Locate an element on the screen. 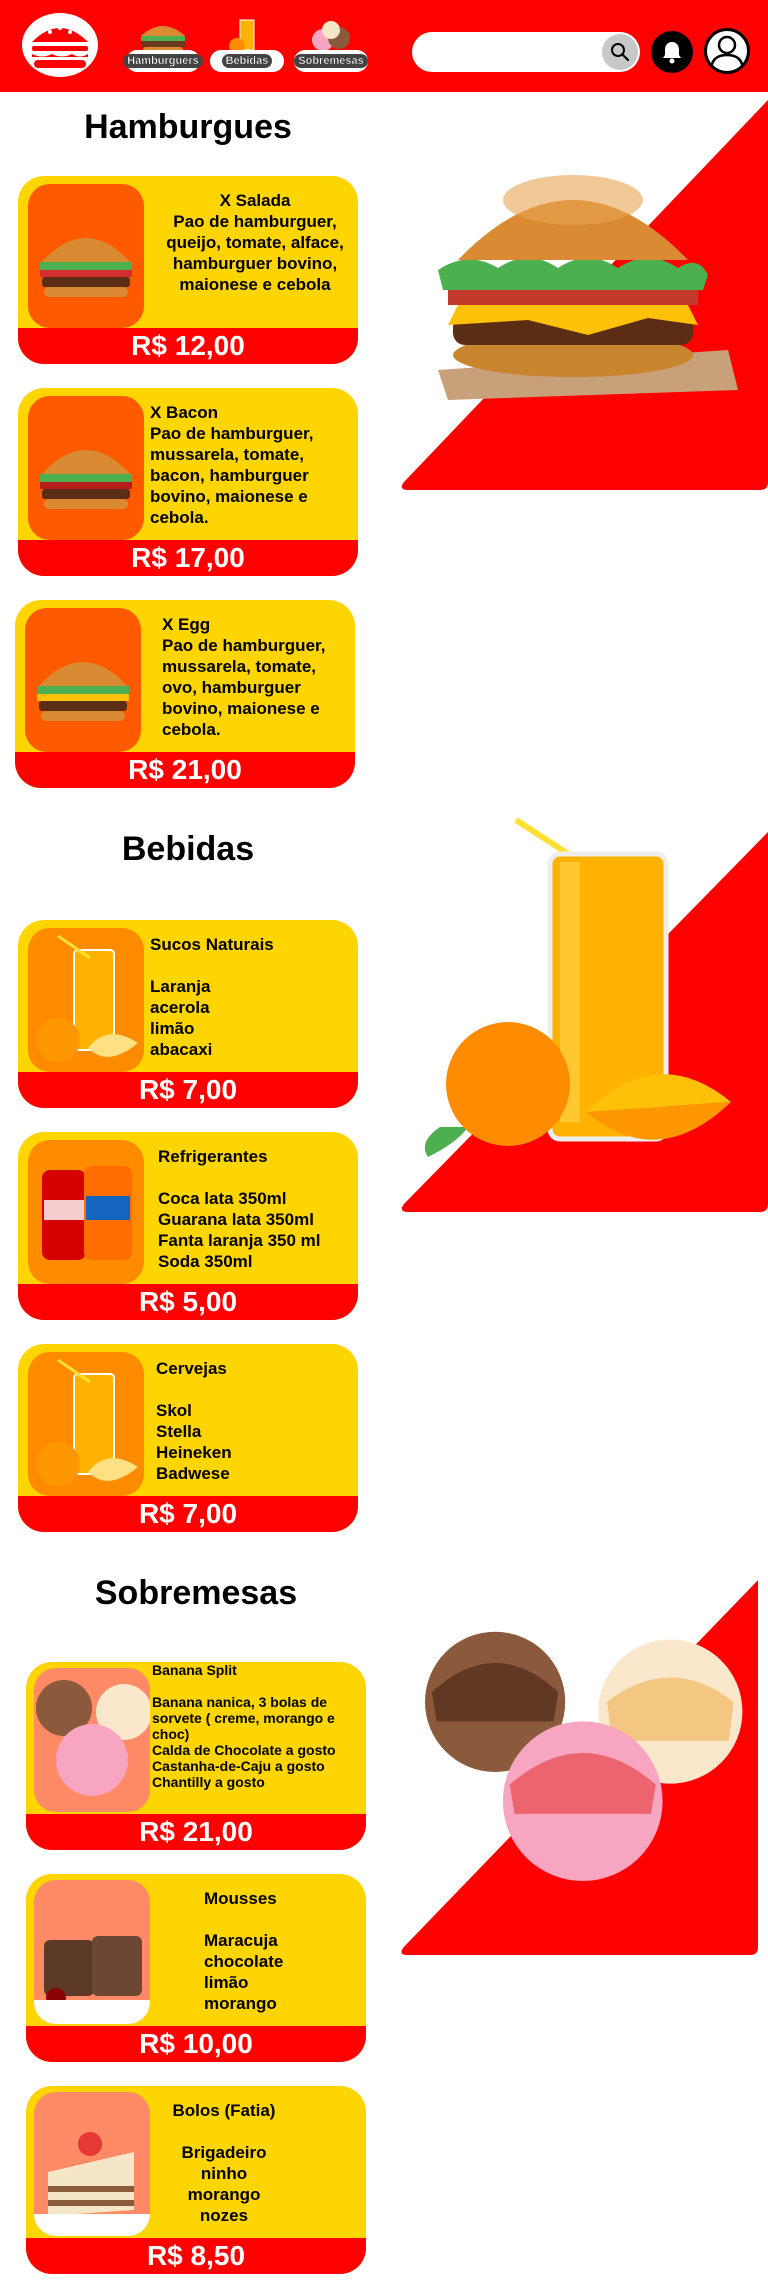  user-profile-button is located at coordinates (727, 51).